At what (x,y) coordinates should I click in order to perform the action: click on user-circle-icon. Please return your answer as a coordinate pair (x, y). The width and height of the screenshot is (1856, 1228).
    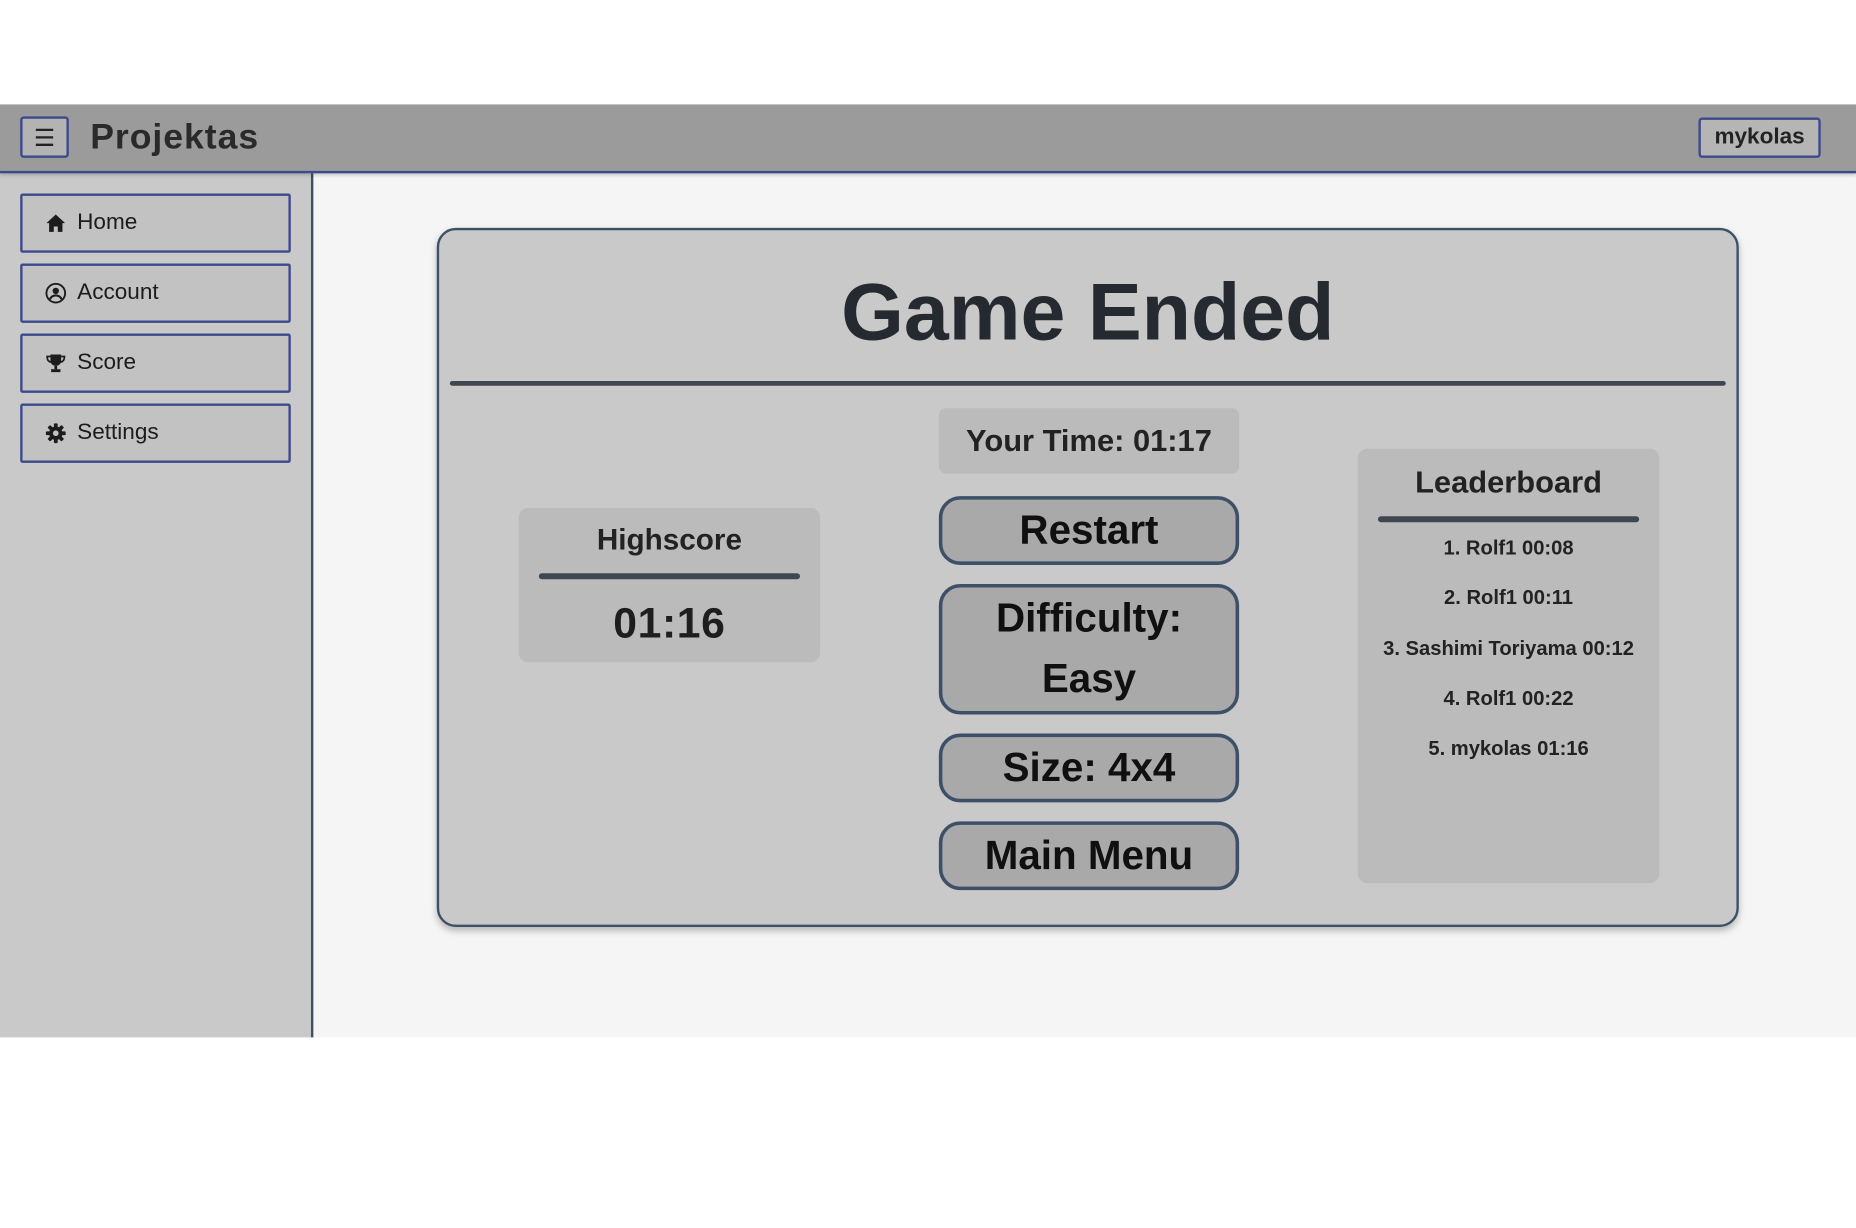
    Looking at the image, I should click on (56, 293).